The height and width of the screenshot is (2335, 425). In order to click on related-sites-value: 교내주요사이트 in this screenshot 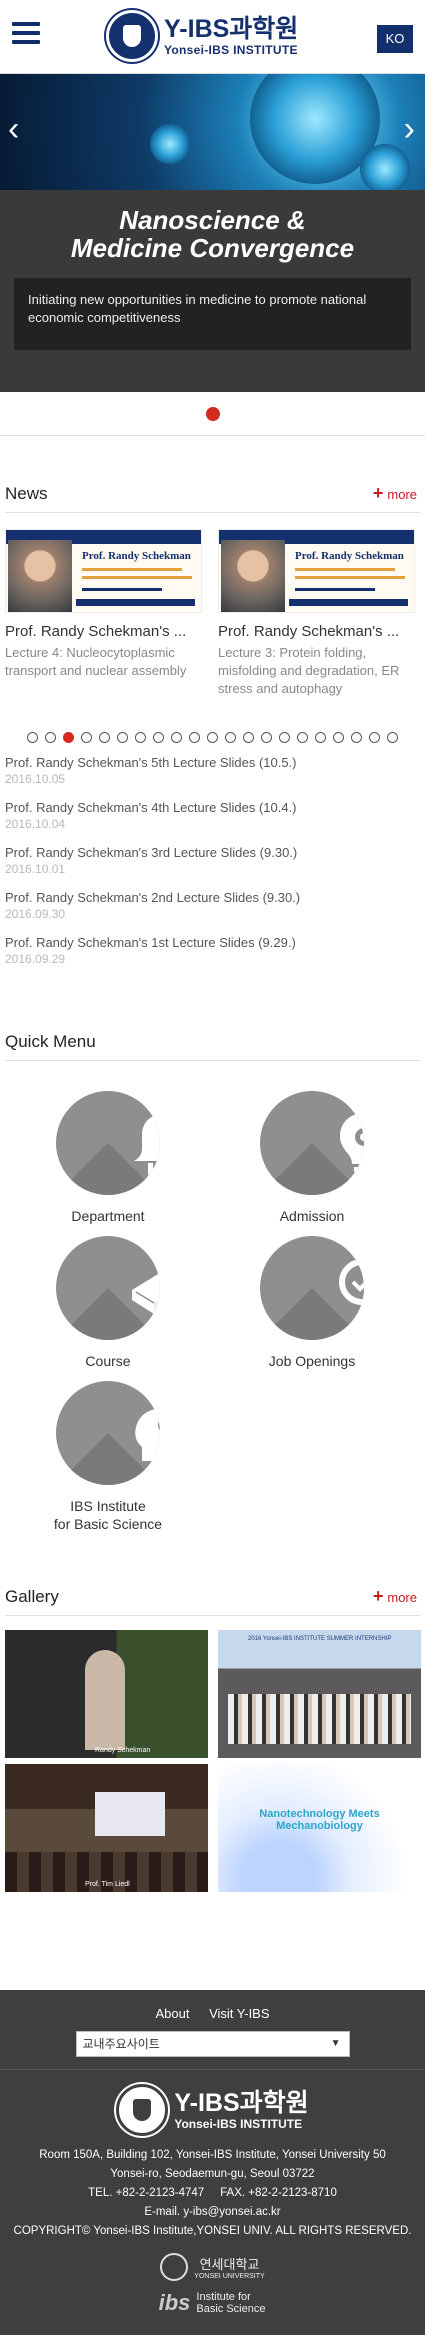, I will do `click(121, 2044)`.